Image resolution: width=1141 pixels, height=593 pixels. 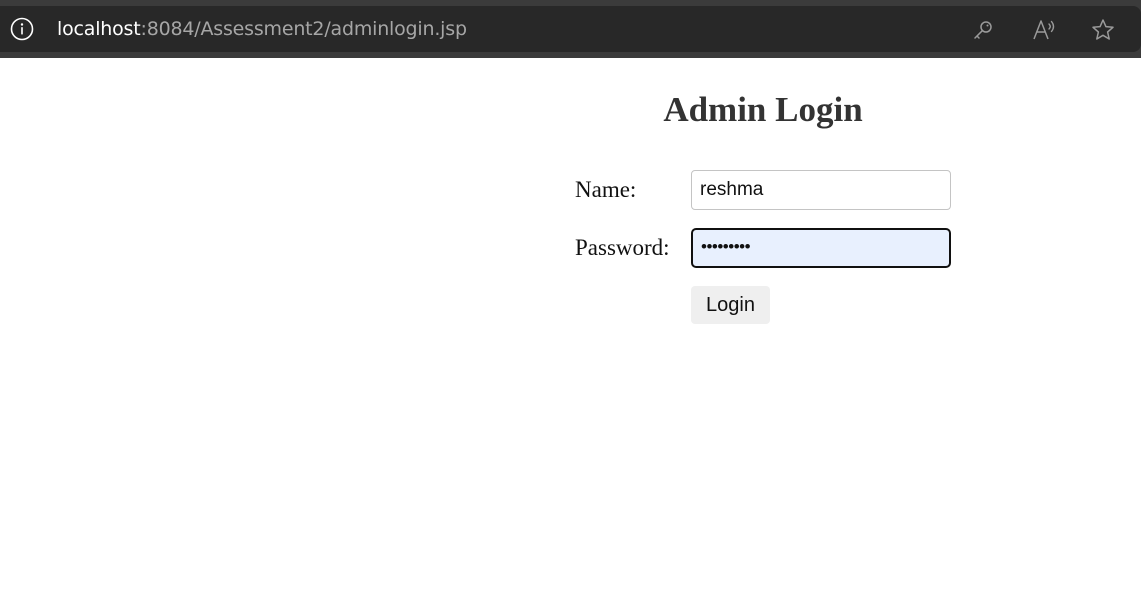 I want to click on read-aloud-icon, so click(x=1044, y=30).